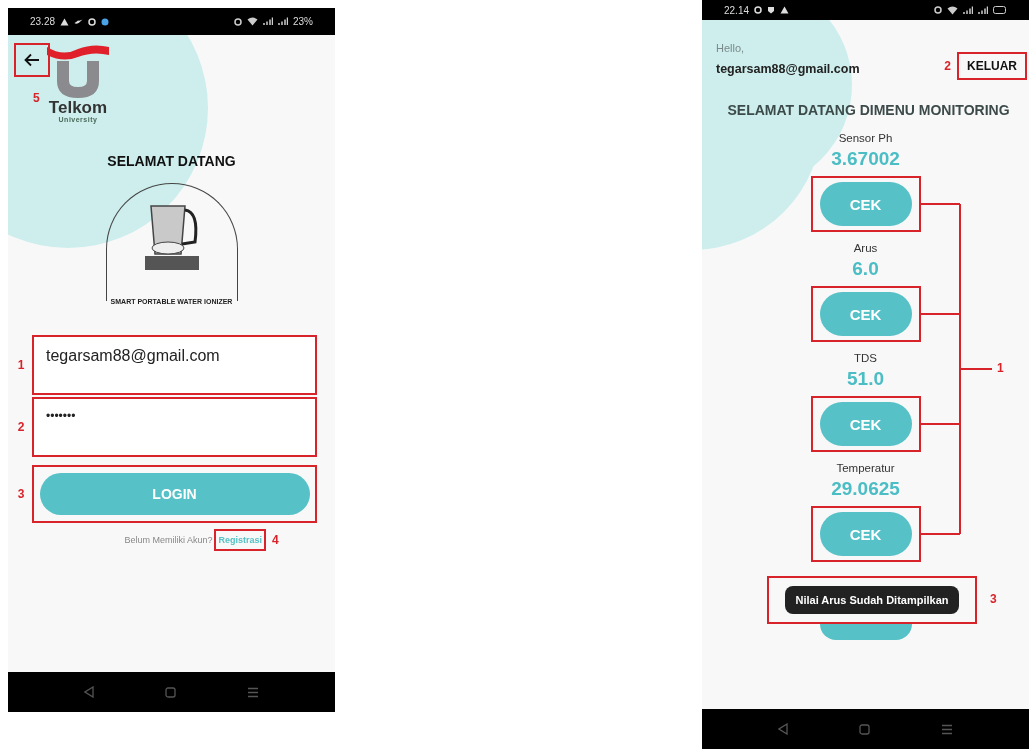 The height and width of the screenshot is (749, 1029). What do you see at coordinates (865, 469) in the screenshot?
I see `sensor-label: Temperatur` at bounding box center [865, 469].